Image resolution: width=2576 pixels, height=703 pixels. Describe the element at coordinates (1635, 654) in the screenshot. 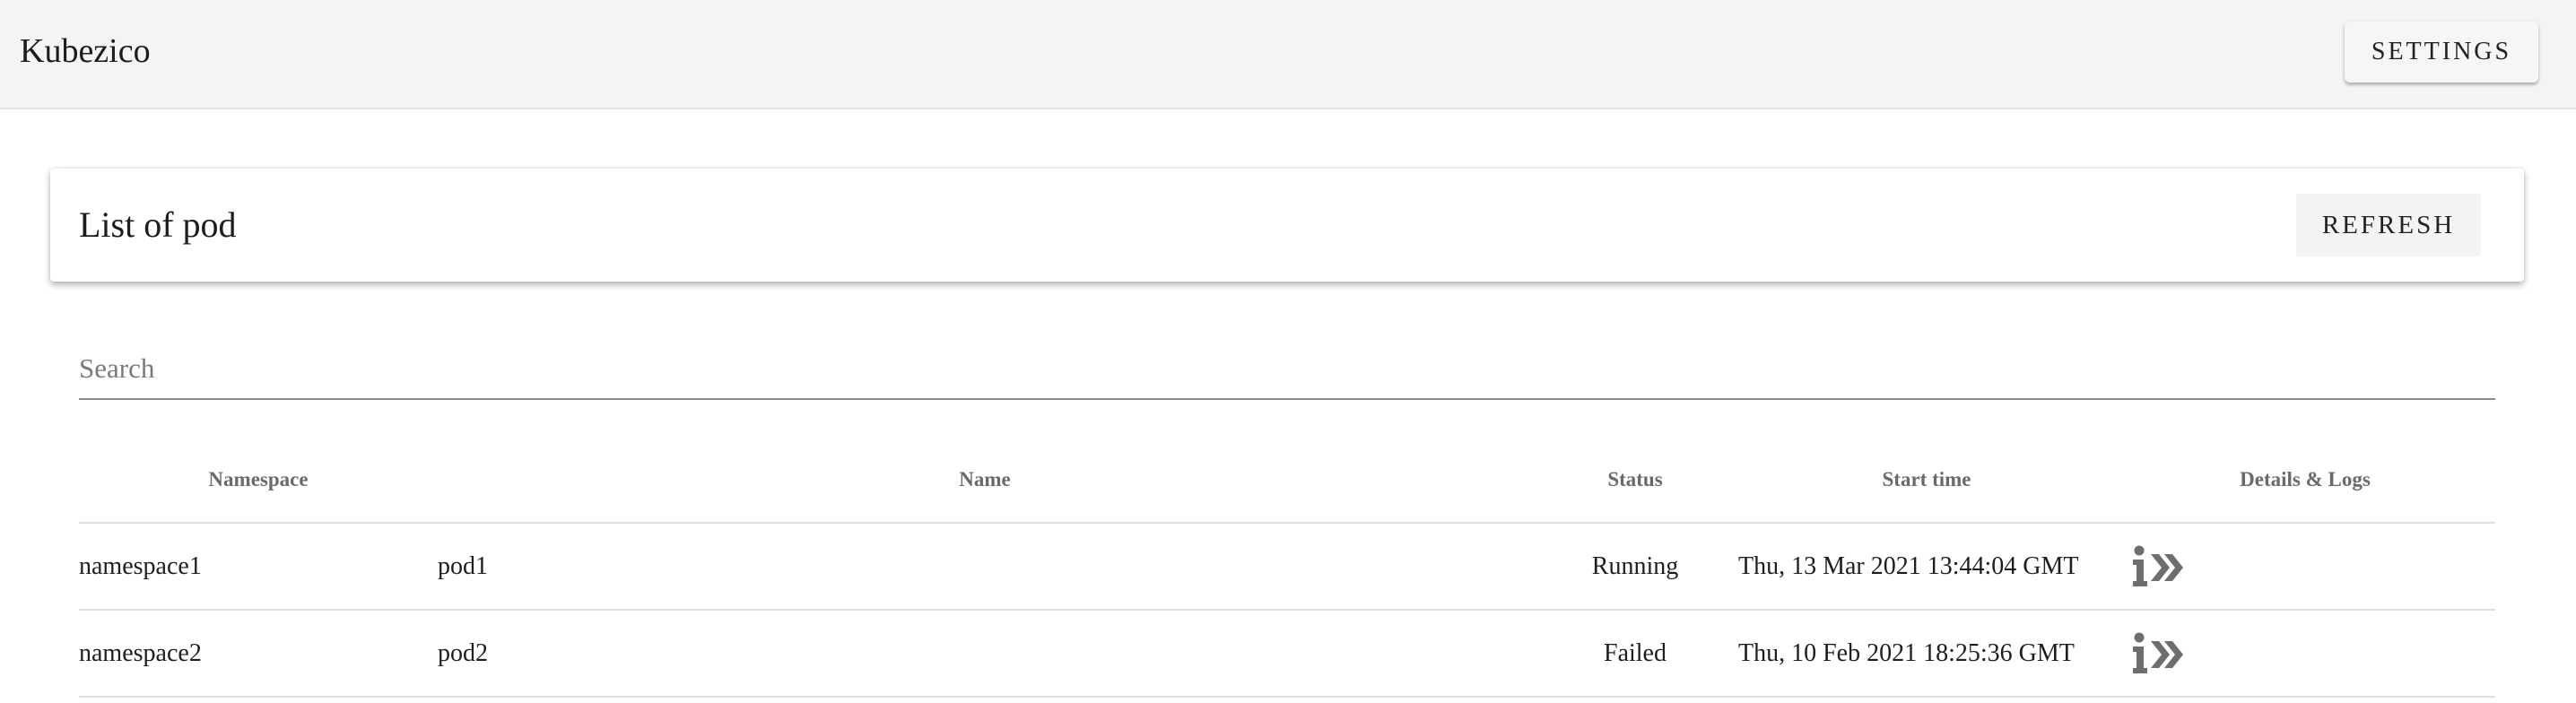

I see `cell-status: Failed` at that location.